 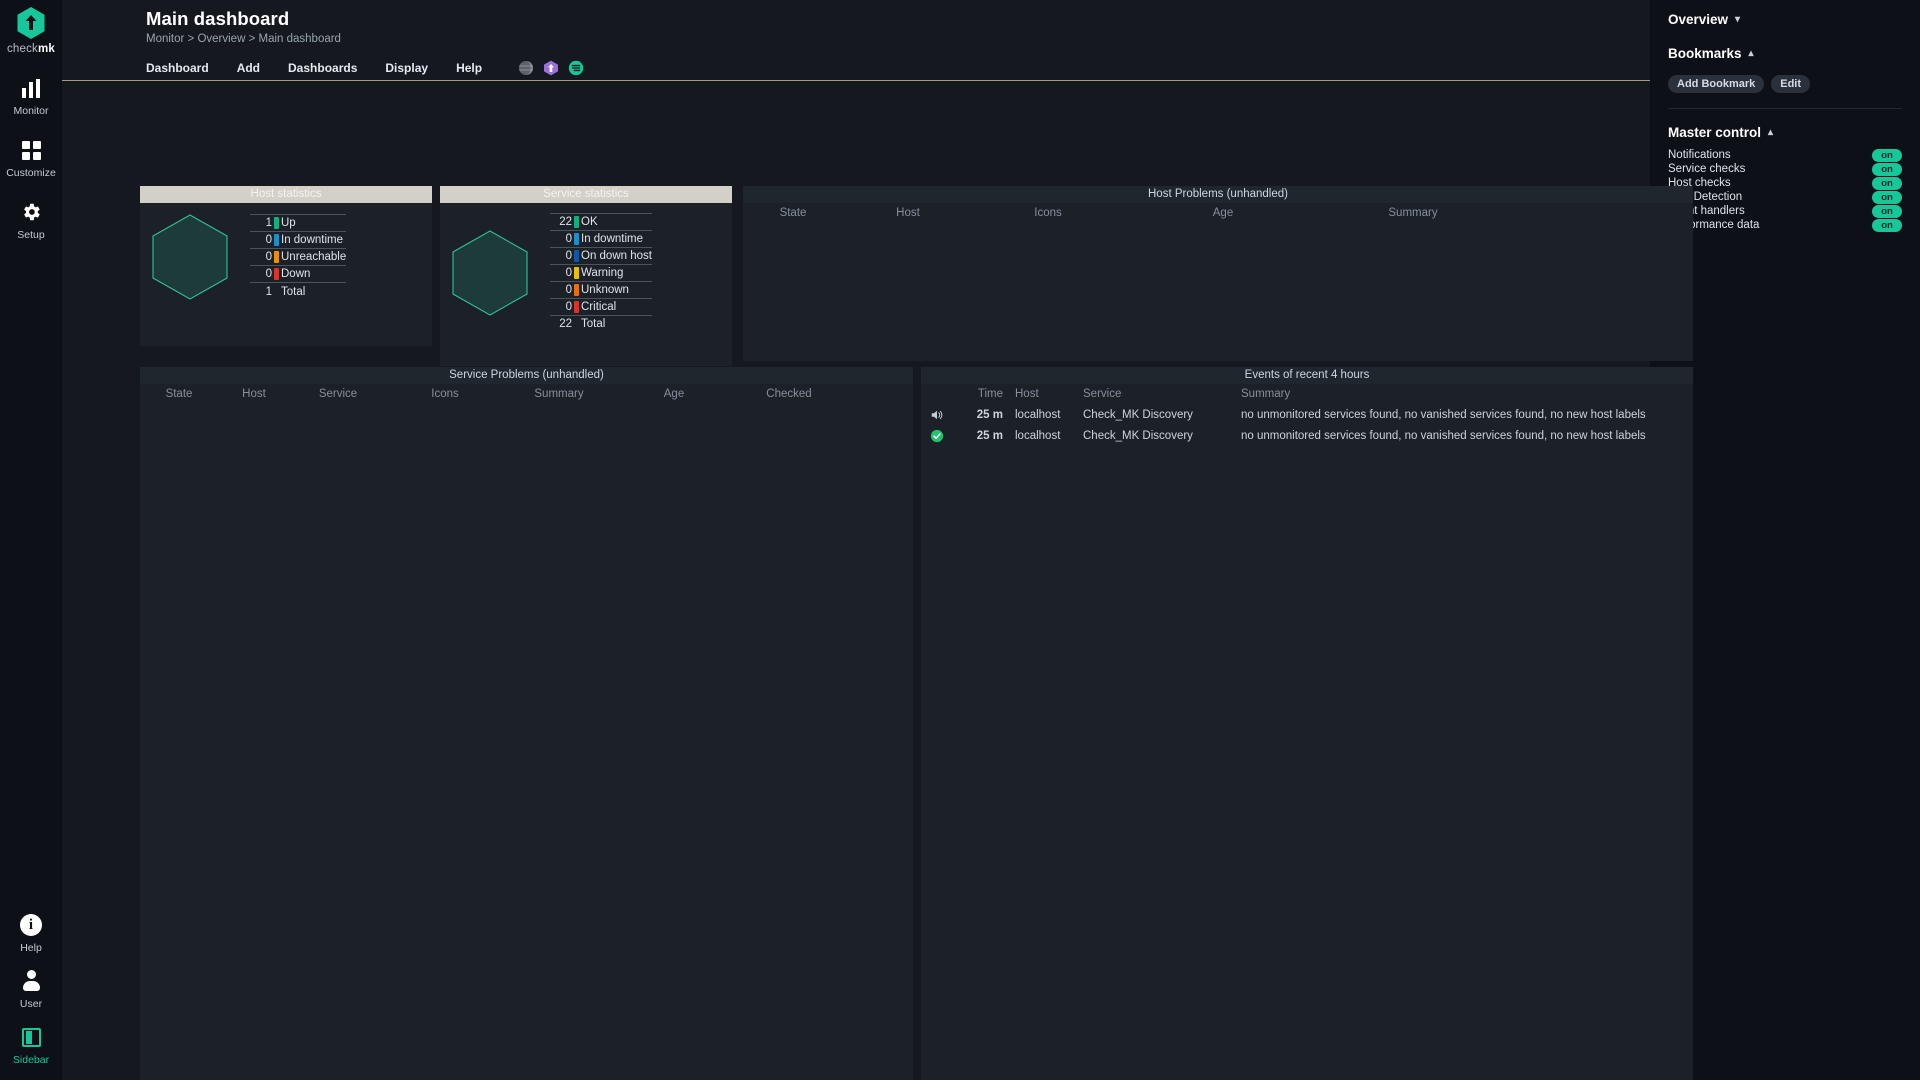 I want to click on sidebar-toggle-button: Sidebar, so click(x=31, y=1045).